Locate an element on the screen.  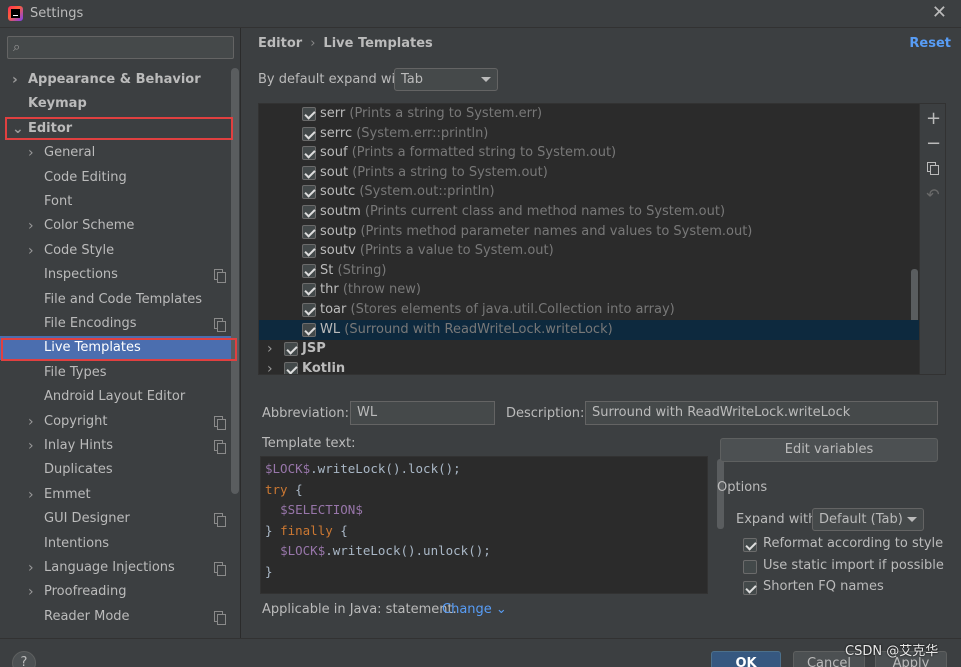
search-input: ⌕ is located at coordinates (120, 47).